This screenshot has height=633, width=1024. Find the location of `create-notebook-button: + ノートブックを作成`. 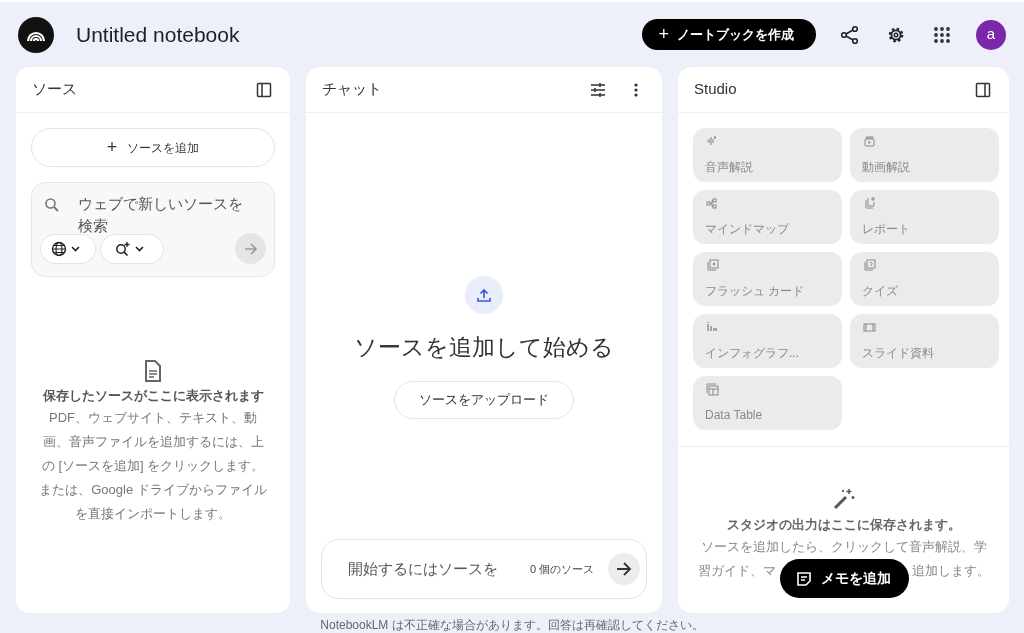

create-notebook-button: + ノートブックを作成 is located at coordinates (729, 34).